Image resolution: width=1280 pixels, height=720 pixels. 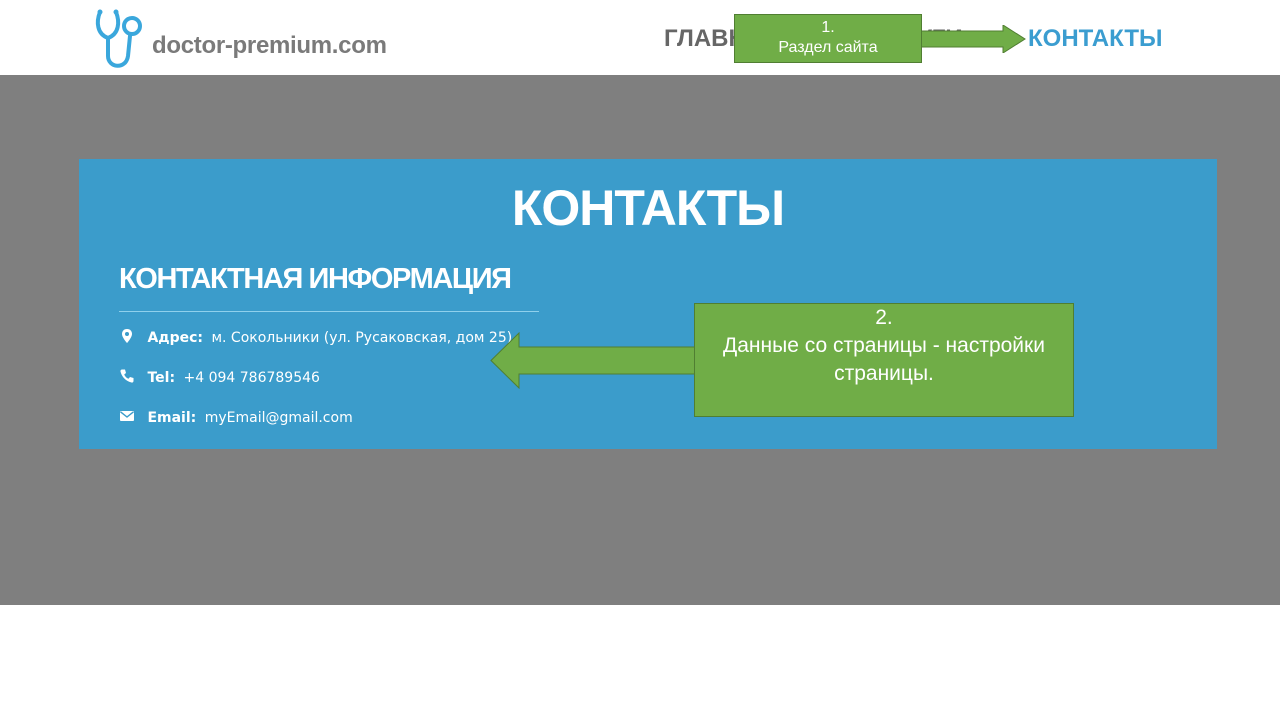 I want to click on callout-text: Раздел сайта, so click(x=828, y=47).